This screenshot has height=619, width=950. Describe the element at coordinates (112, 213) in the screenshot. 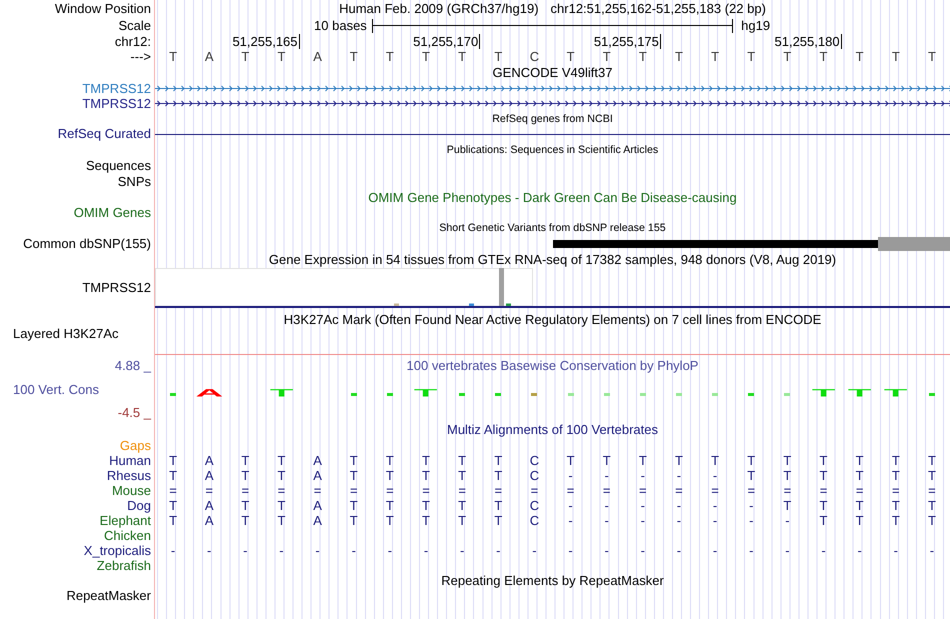

I see `track-label: OMIM Genes` at that location.